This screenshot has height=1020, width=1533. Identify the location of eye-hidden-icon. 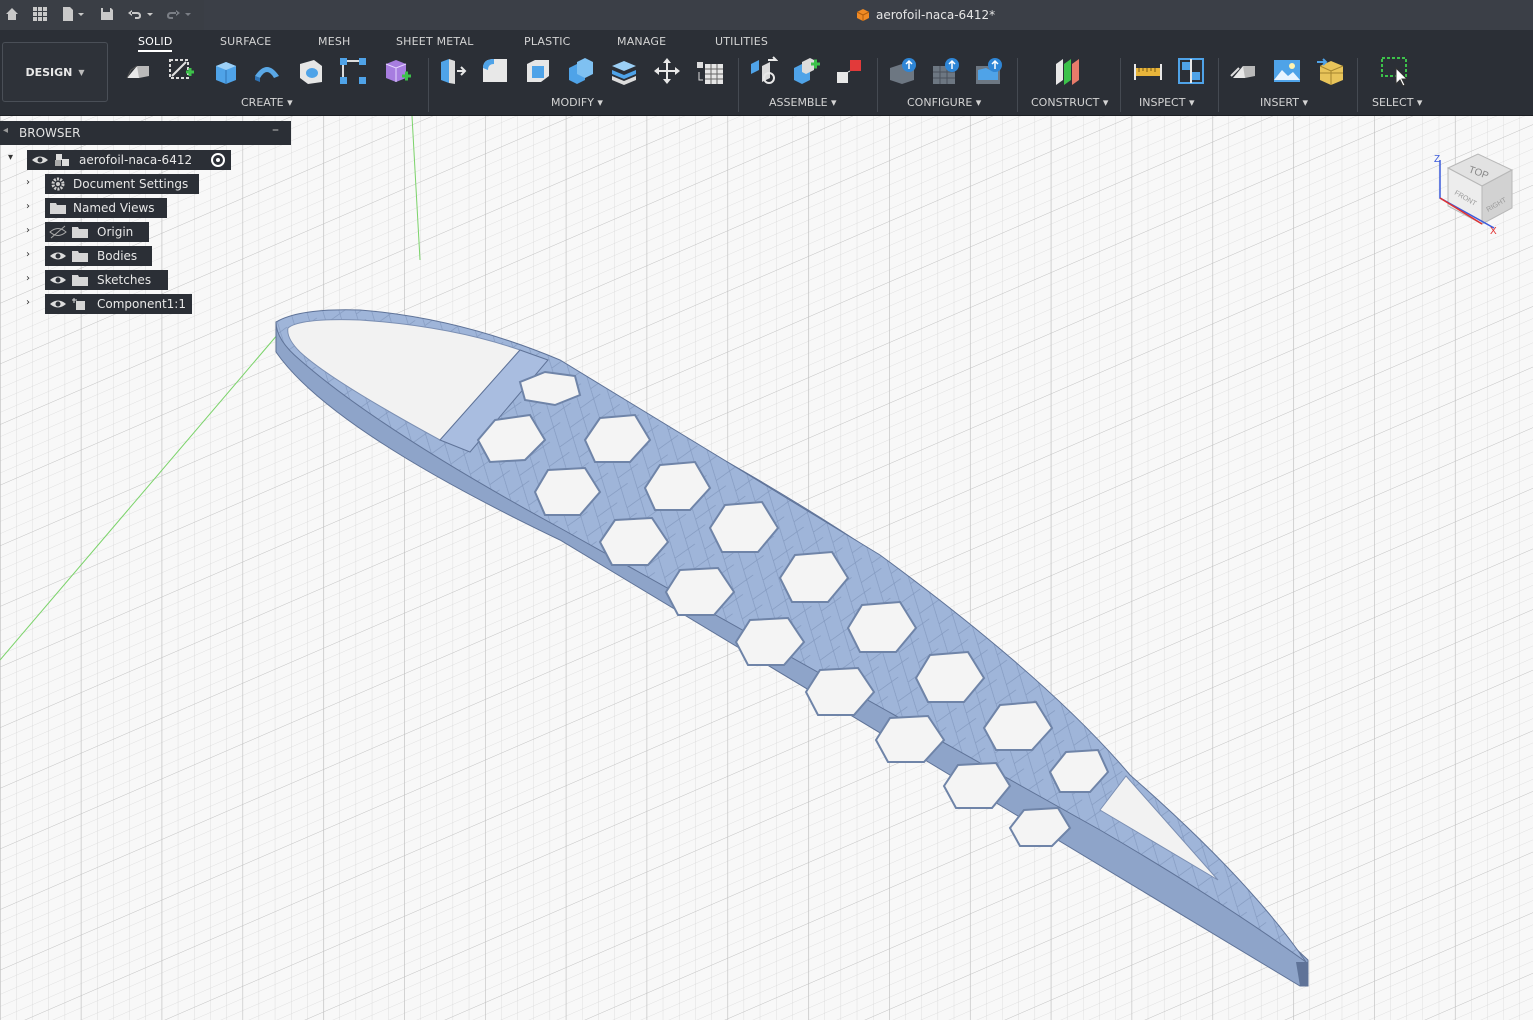
(58, 232).